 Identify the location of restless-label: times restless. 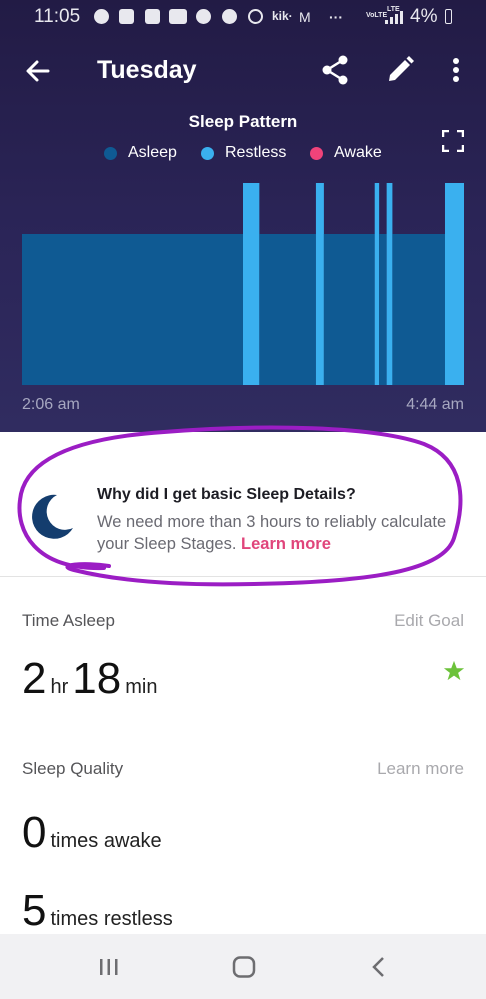
(111, 919).